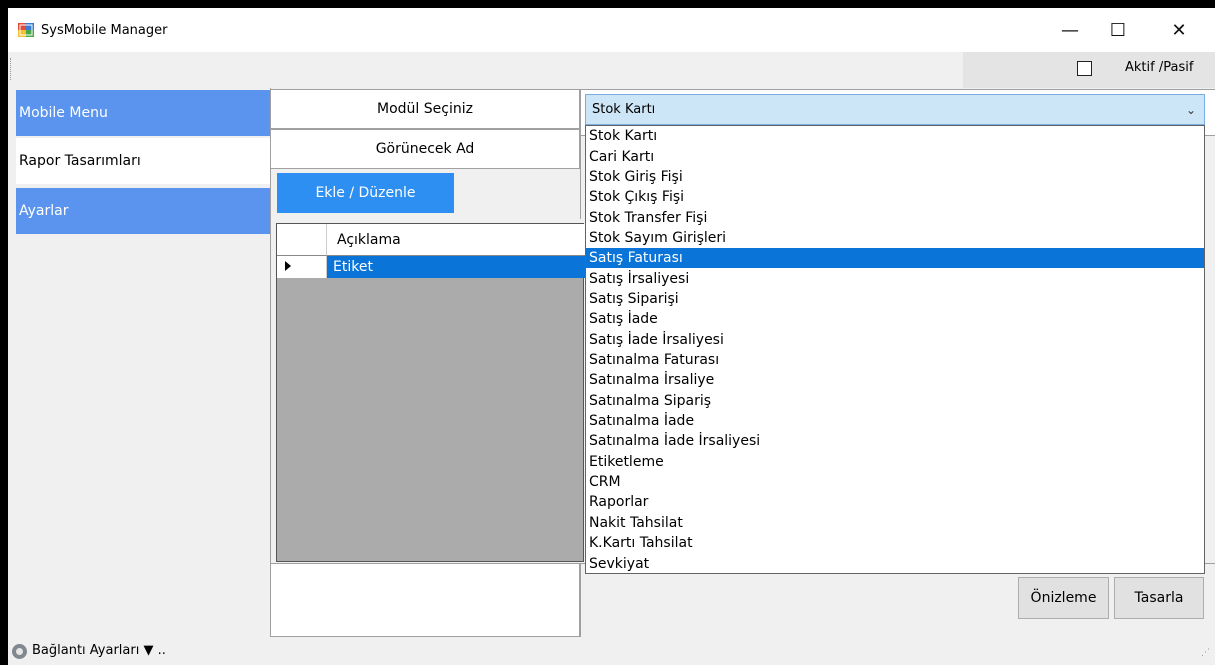 Image resolution: width=1215 pixels, height=665 pixels. I want to click on dropdown-option: Satınalma İade İrsaliyesi, so click(895, 441).